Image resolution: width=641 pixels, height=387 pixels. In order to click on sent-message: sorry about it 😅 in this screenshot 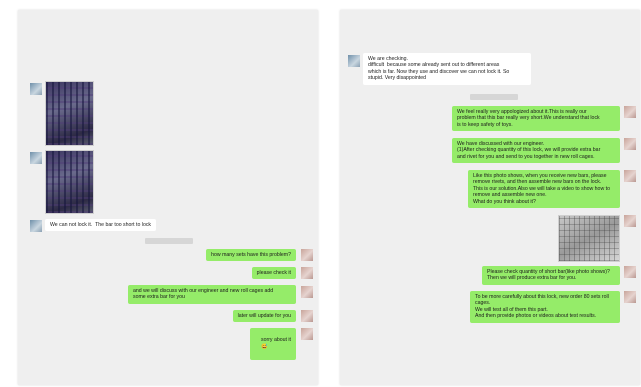, I will do `click(273, 344)`.